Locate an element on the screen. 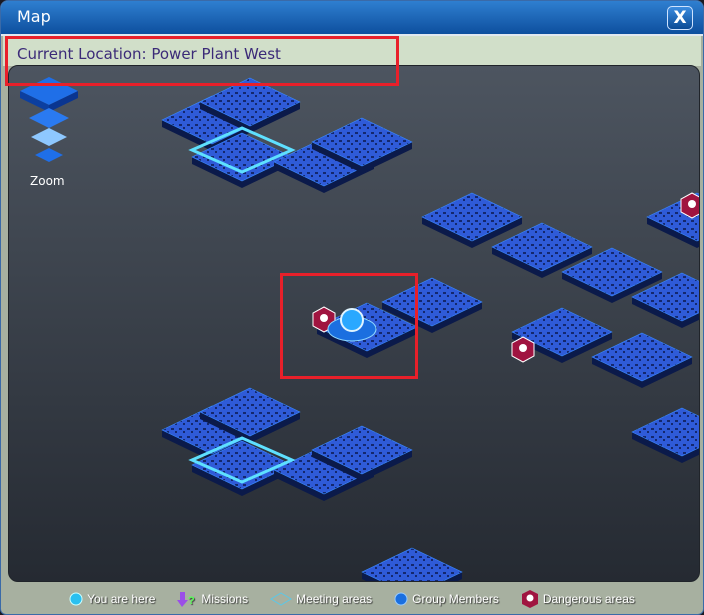 The height and width of the screenshot is (615, 704). zoom-label: Zoom is located at coordinates (47, 181).